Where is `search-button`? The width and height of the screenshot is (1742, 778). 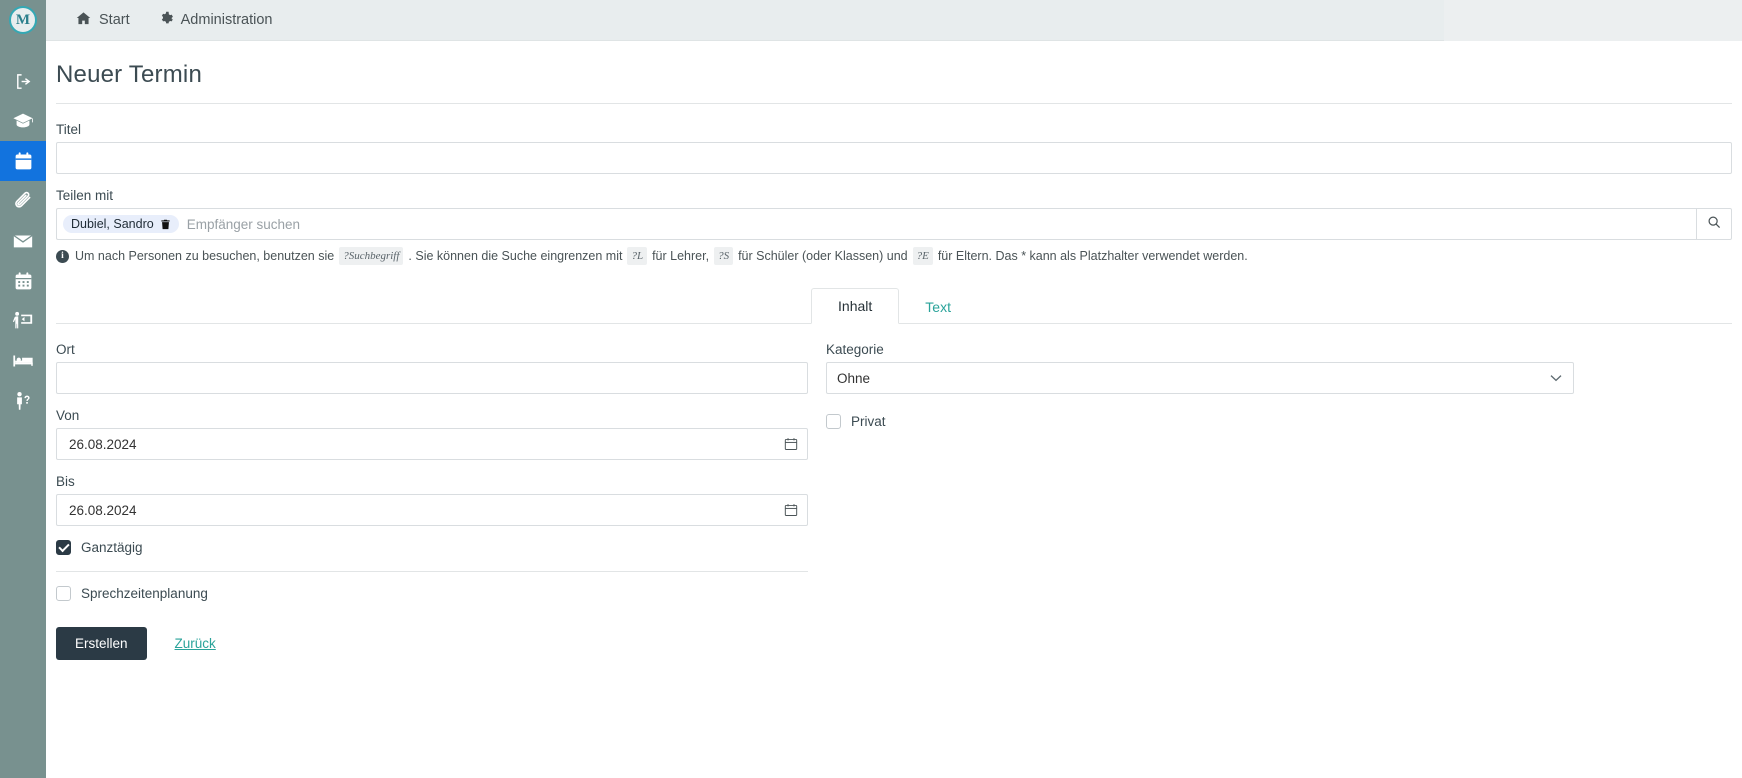
search-button is located at coordinates (1714, 224).